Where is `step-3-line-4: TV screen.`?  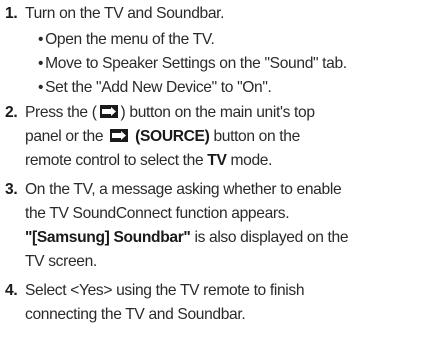
step-3-line-4: TV screen. is located at coordinates (61, 261).